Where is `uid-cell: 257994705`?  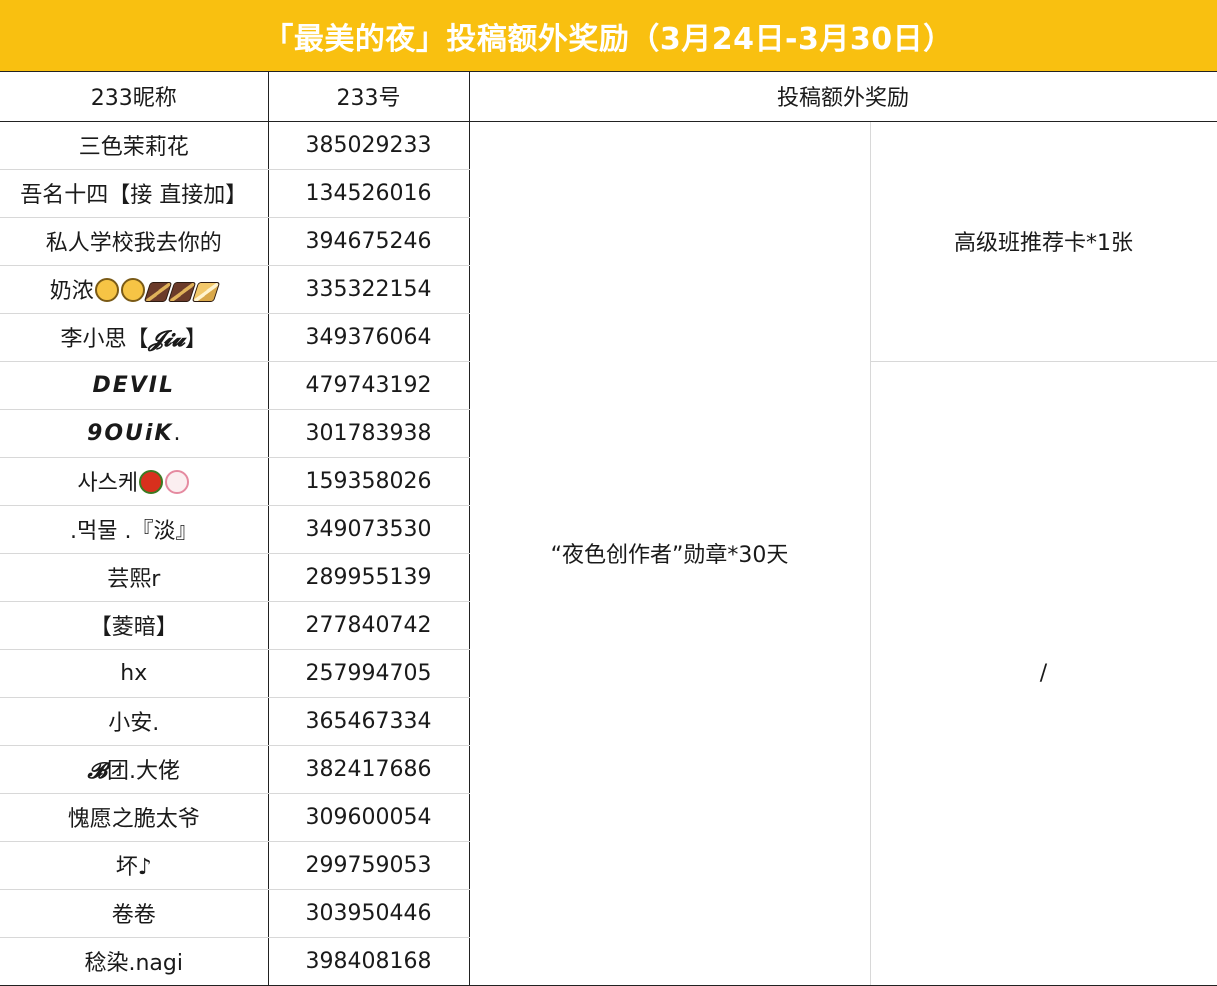 uid-cell: 257994705 is located at coordinates (369, 673).